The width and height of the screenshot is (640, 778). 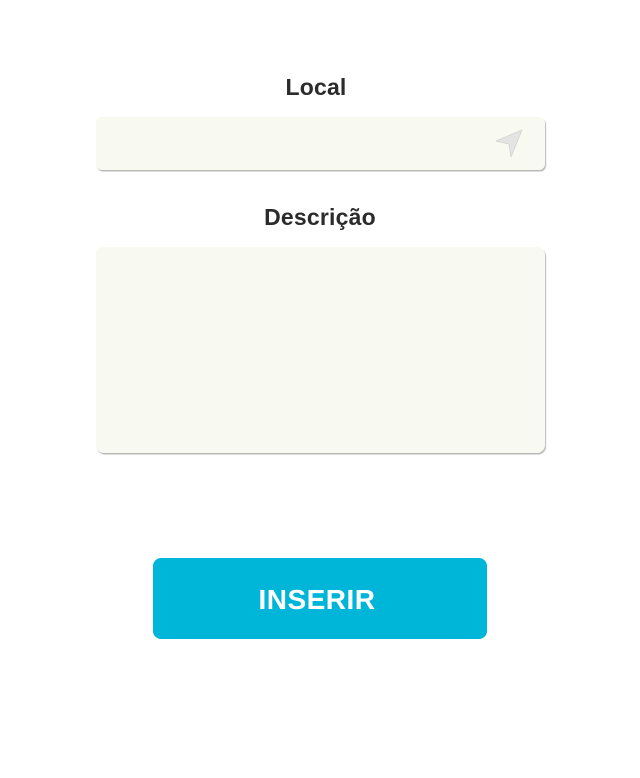 What do you see at coordinates (316, 87) in the screenshot?
I see `location-label: Local` at bounding box center [316, 87].